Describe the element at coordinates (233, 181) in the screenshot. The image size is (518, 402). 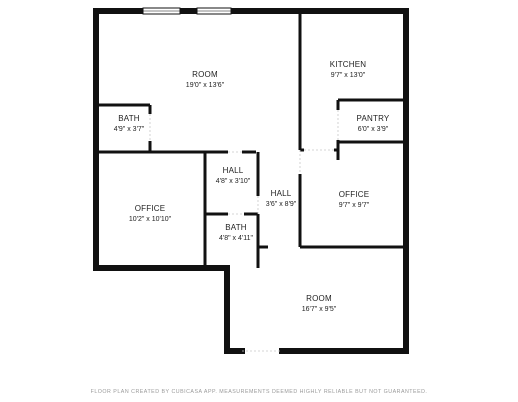
I see `hall-upper-dim: 4'8" x 3'10"` at that location.